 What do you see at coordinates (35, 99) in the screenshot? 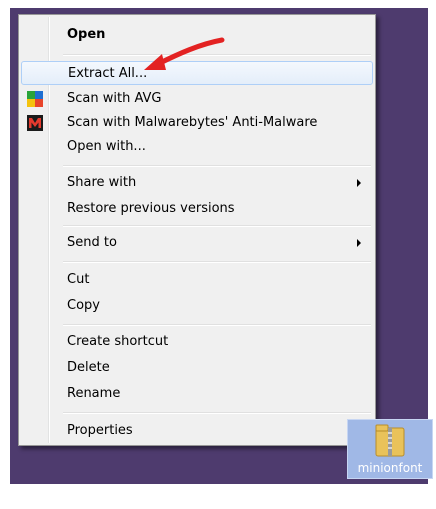
I see `avg-icon` at bounding box center [35, 99].